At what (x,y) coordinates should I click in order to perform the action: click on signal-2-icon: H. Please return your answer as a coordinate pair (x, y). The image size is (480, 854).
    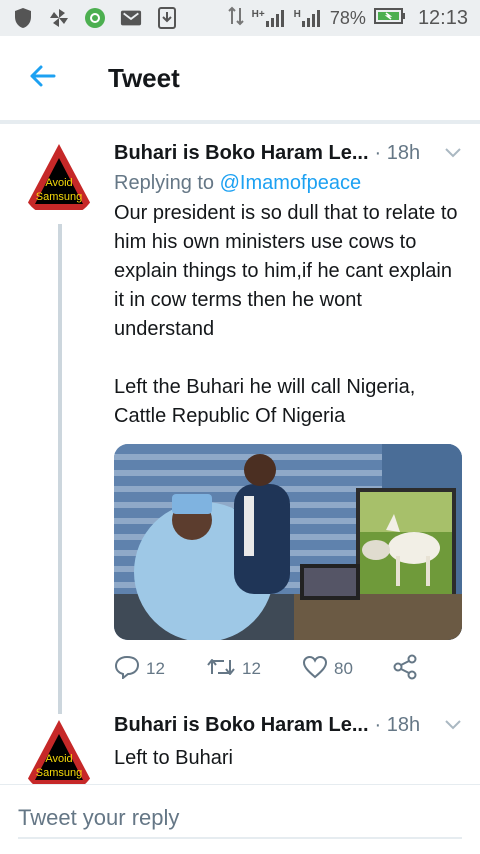
    Looking at the image, I should click on (308, 18).